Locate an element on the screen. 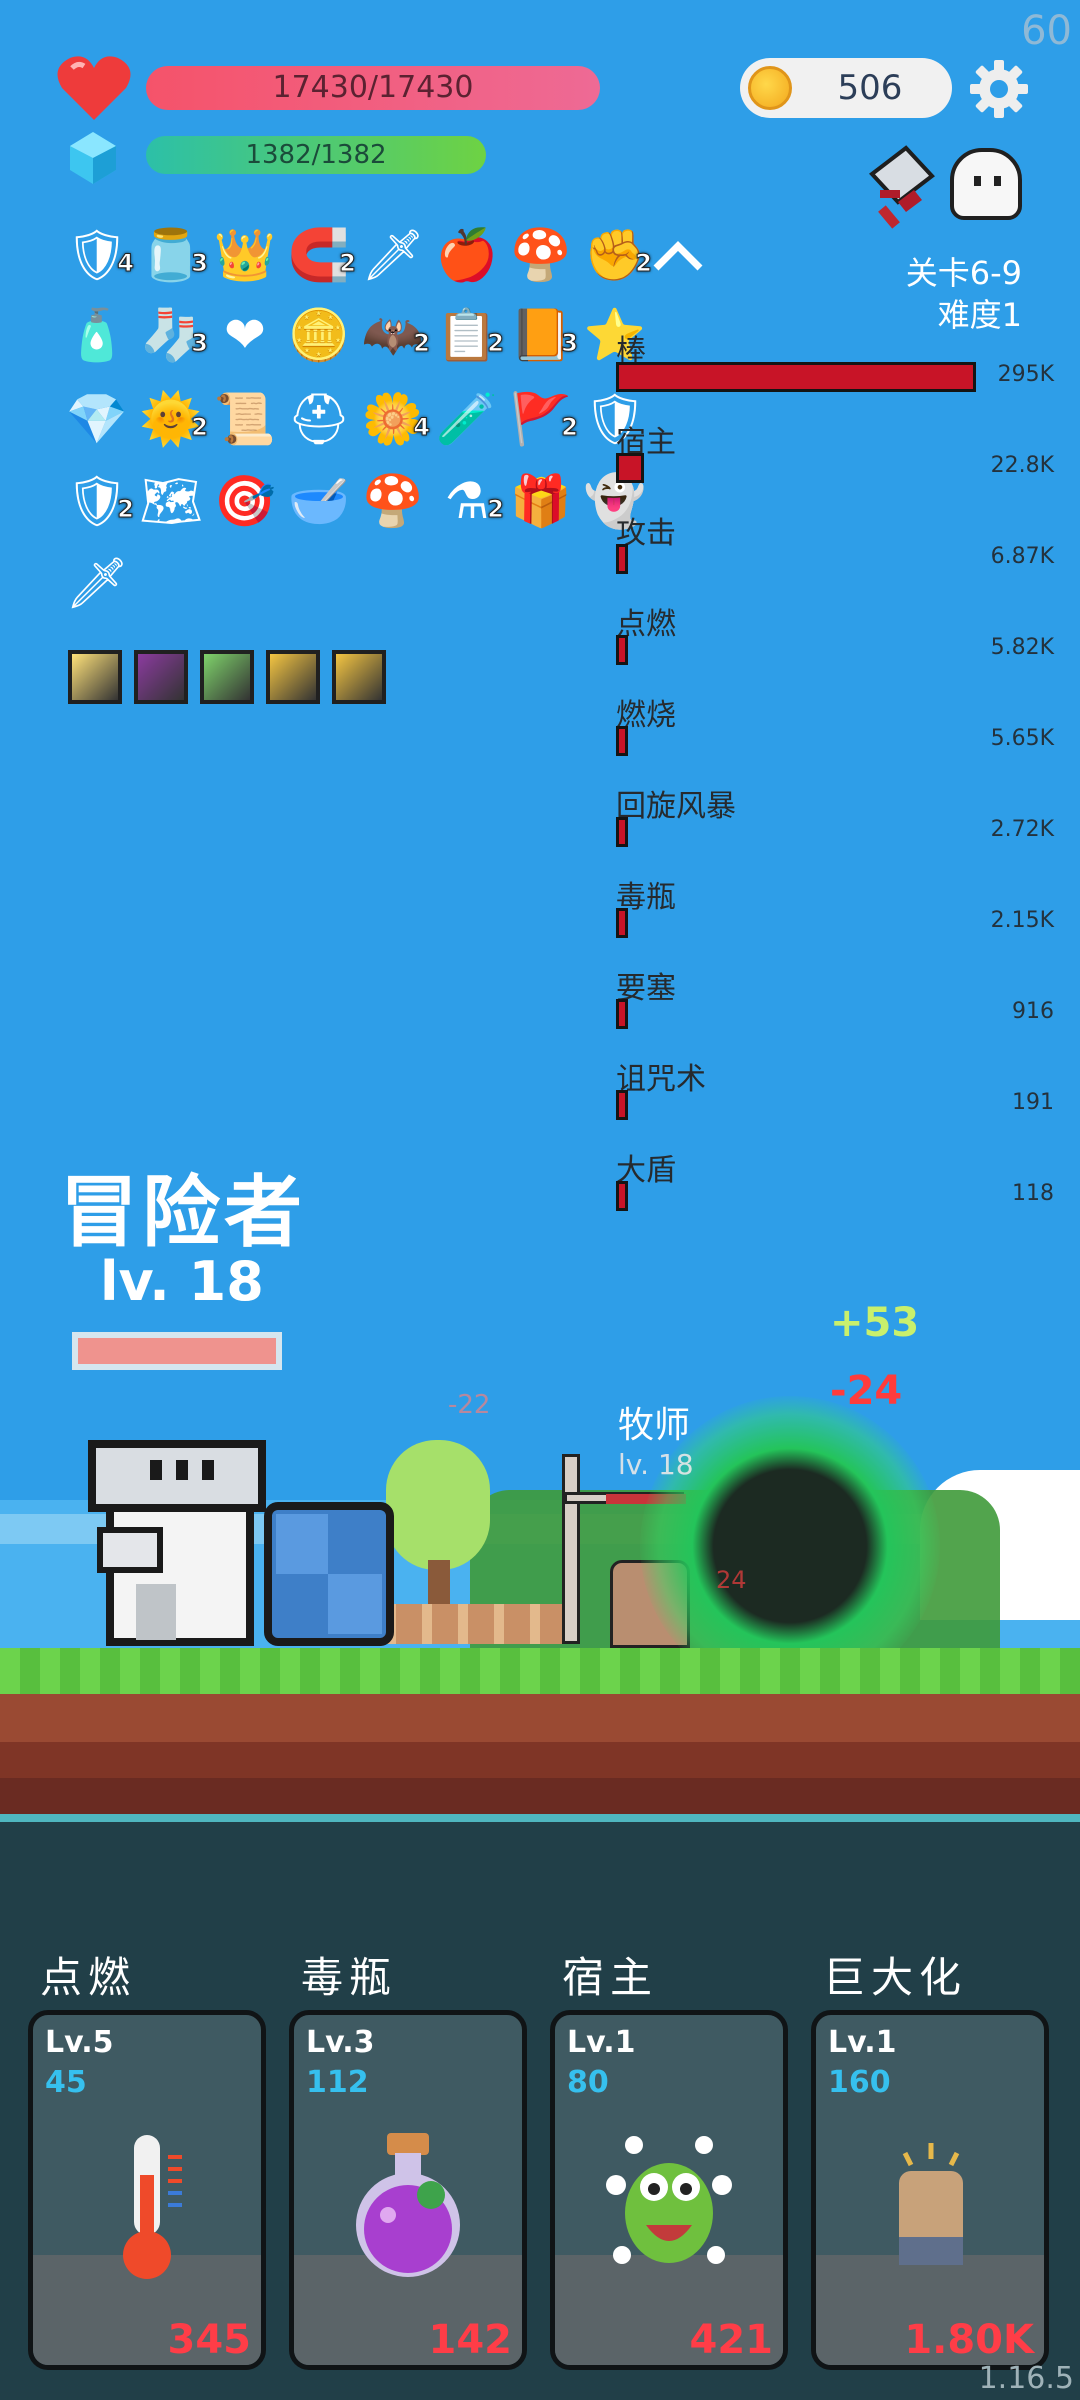  arm-icon: ✊ 2 is located at coordinates (617, 255).